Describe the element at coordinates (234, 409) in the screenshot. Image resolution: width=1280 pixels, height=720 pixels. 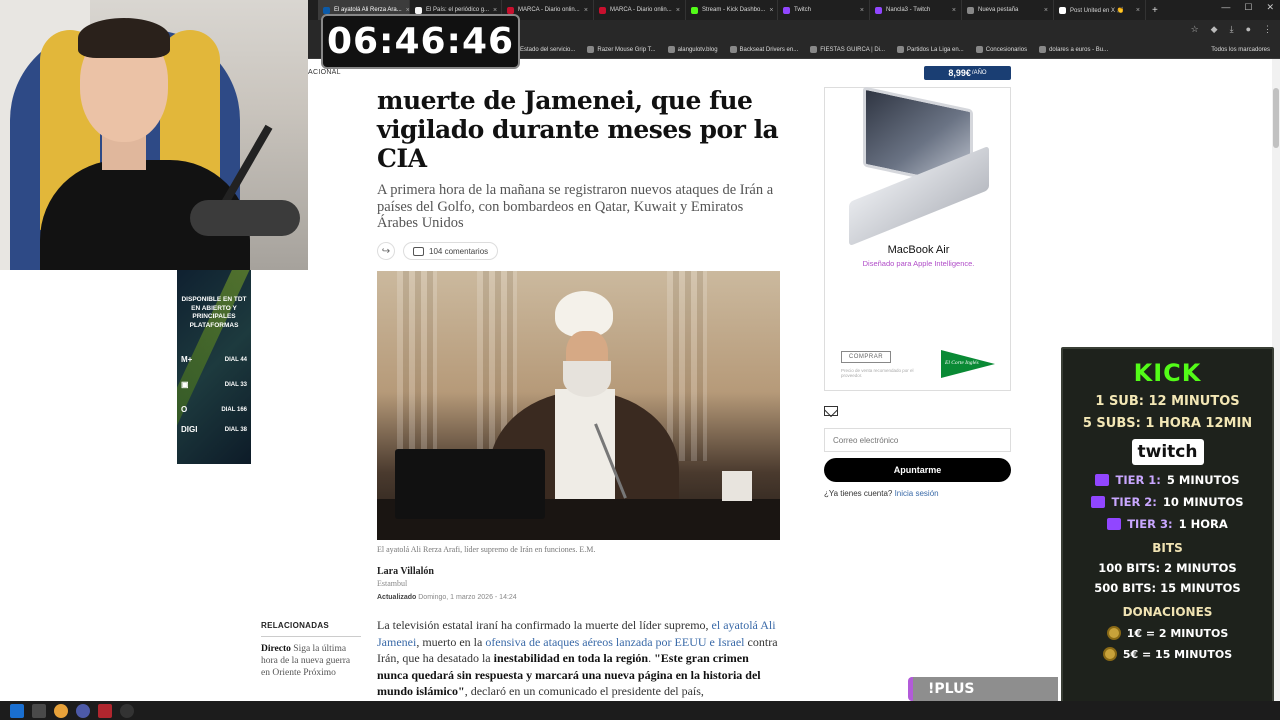
I see `channel-dial: DIAL 166` at that location.